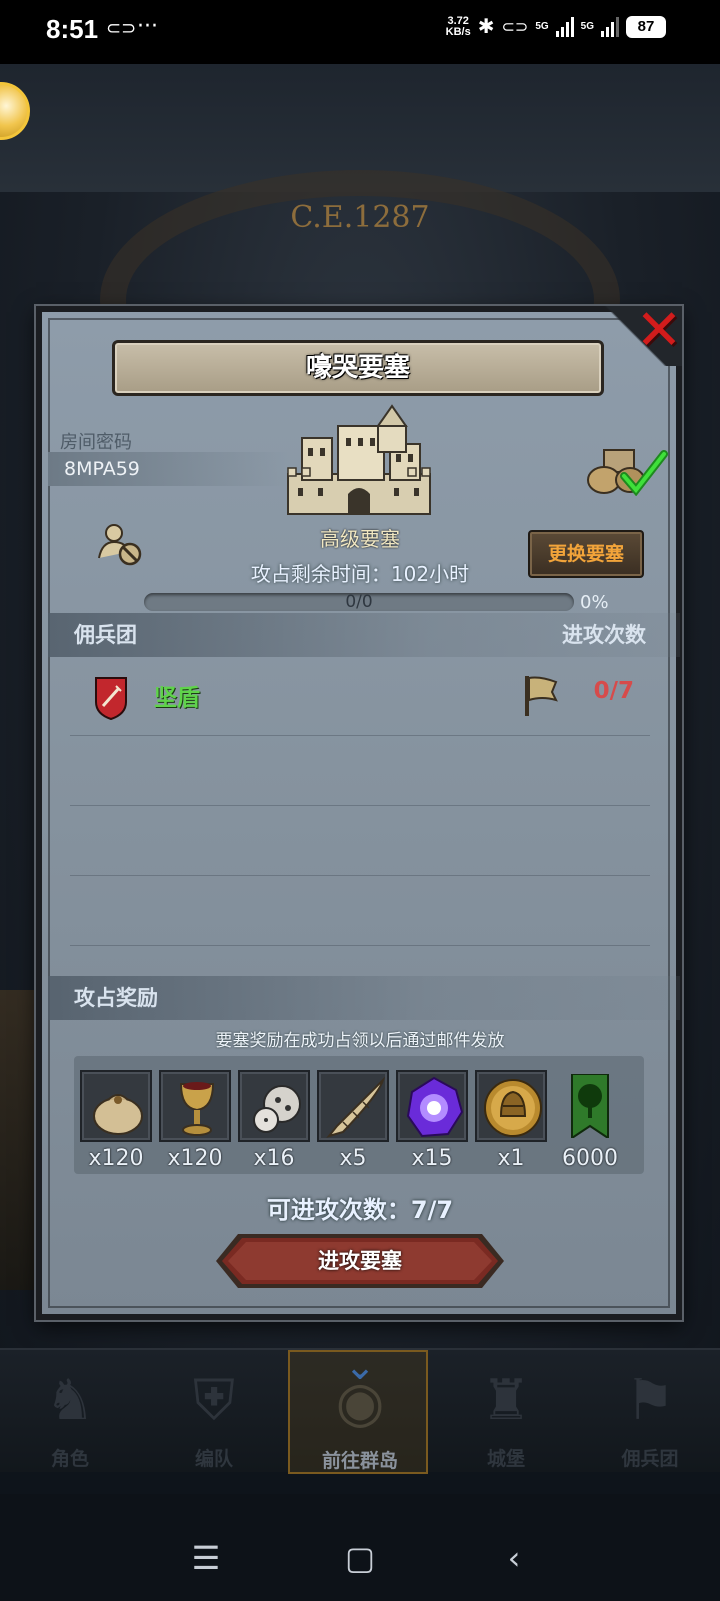  Describe the element at coordinates (70, 1400) in the screenshot. I see `character-icon: ♞` at that location.